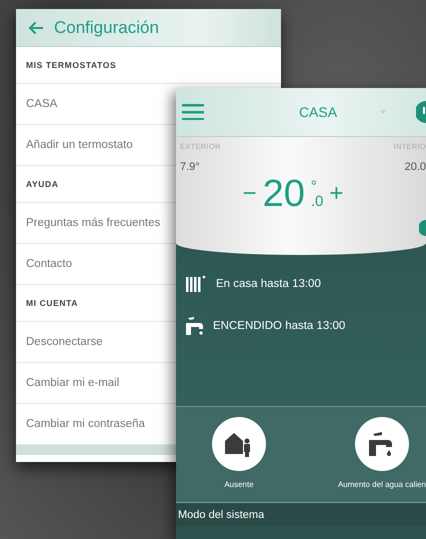 This screenshot has height=539, width=426. I want to click on menu-item: Contacto, so click(49, 264).